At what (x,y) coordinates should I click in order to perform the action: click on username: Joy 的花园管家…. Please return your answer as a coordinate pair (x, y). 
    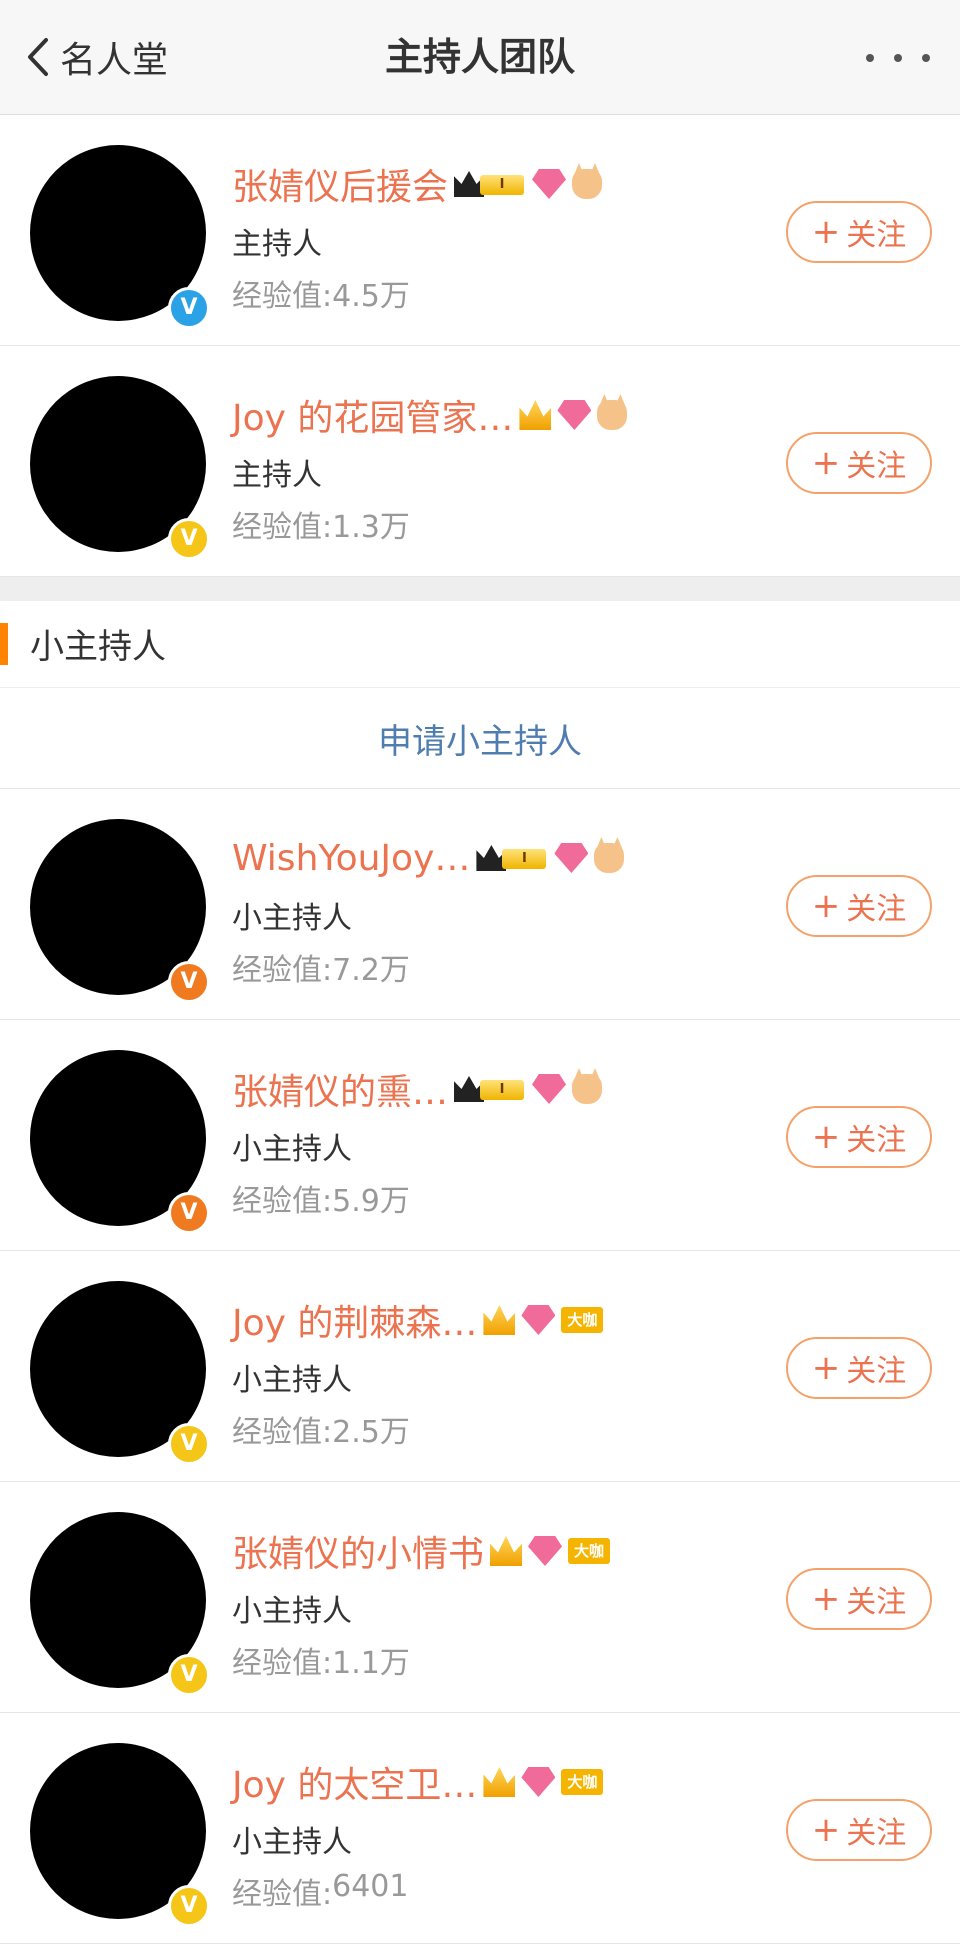
    Looking at the image, I should click on (372, 415).